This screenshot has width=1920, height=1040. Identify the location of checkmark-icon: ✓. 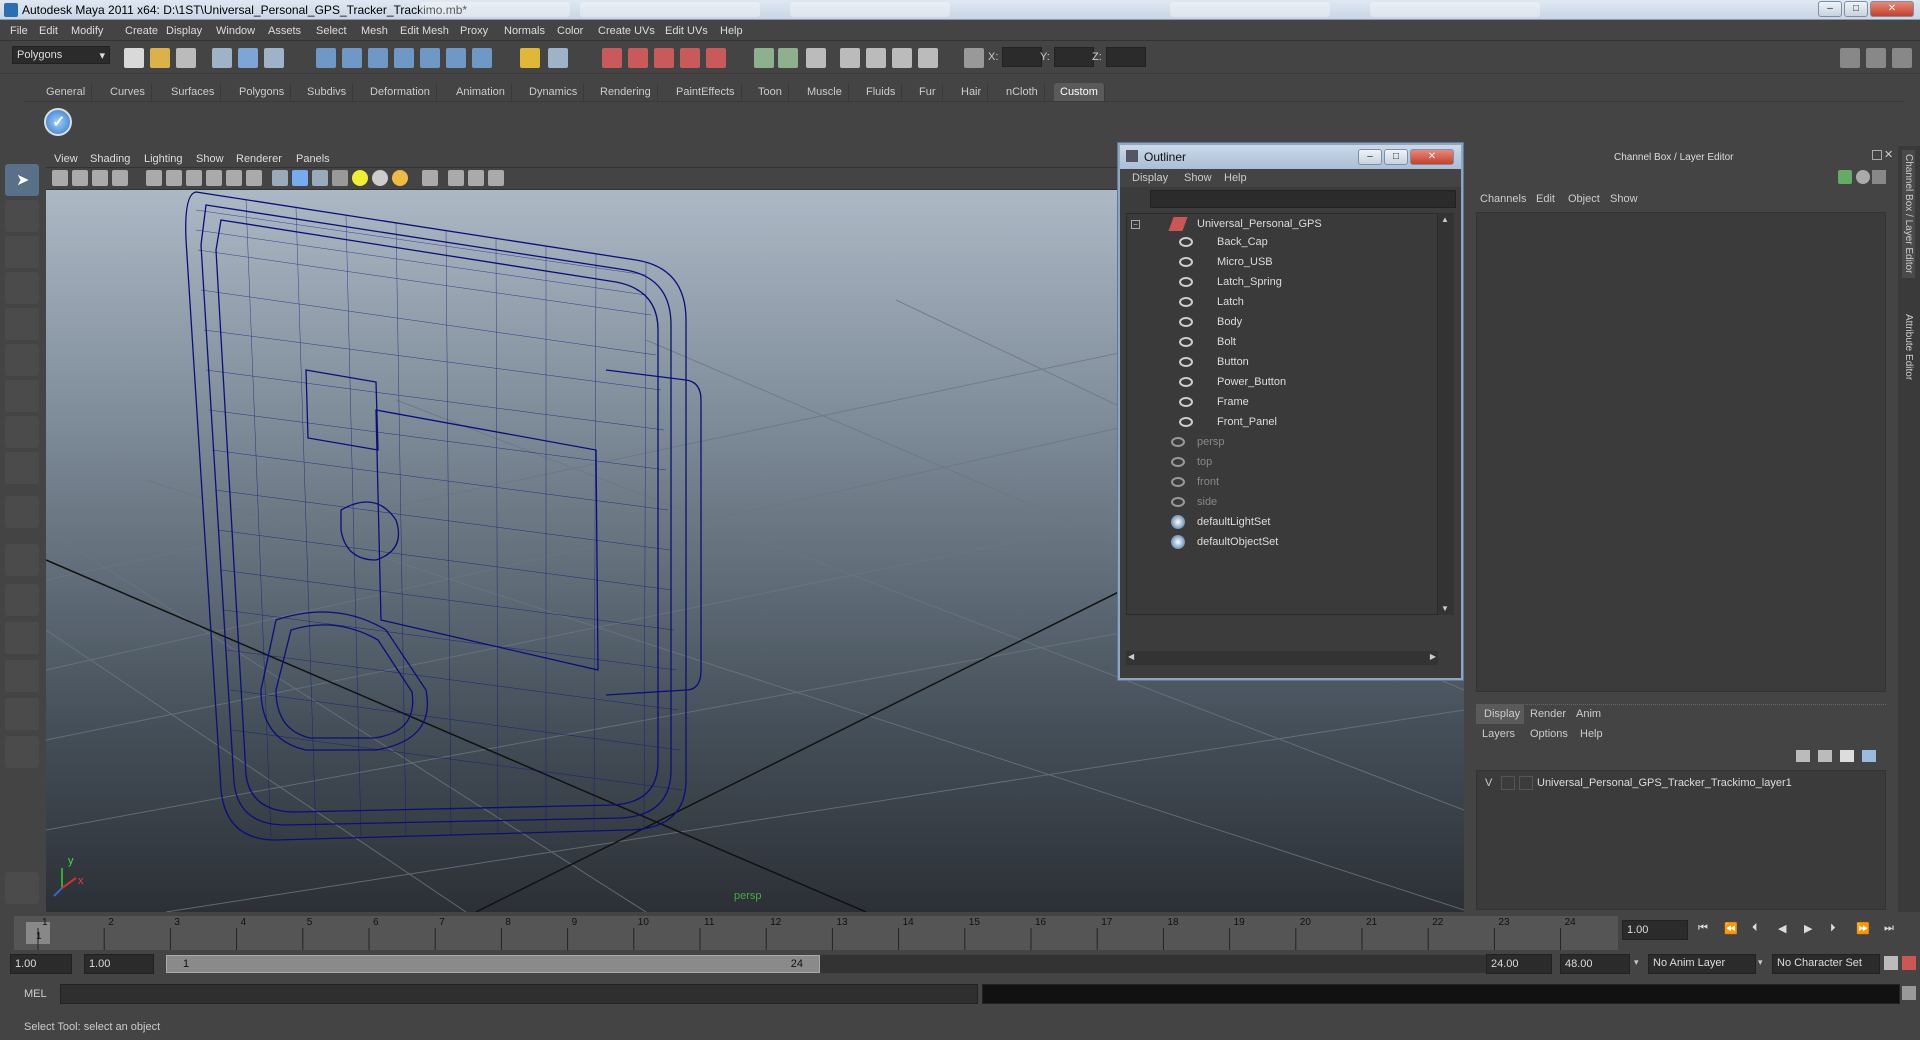
(58, 122).